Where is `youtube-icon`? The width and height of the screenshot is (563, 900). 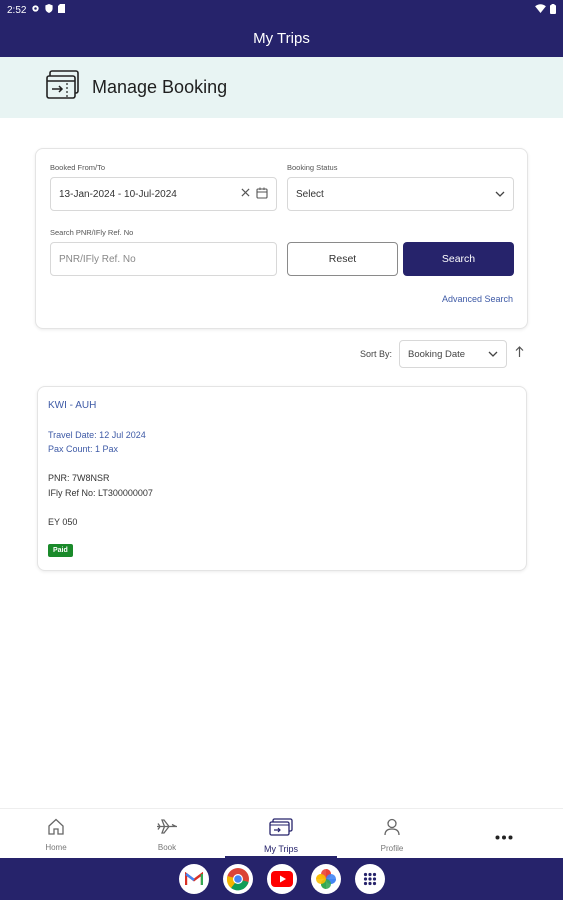
youtube-icon is located at coordinates (281, 879).